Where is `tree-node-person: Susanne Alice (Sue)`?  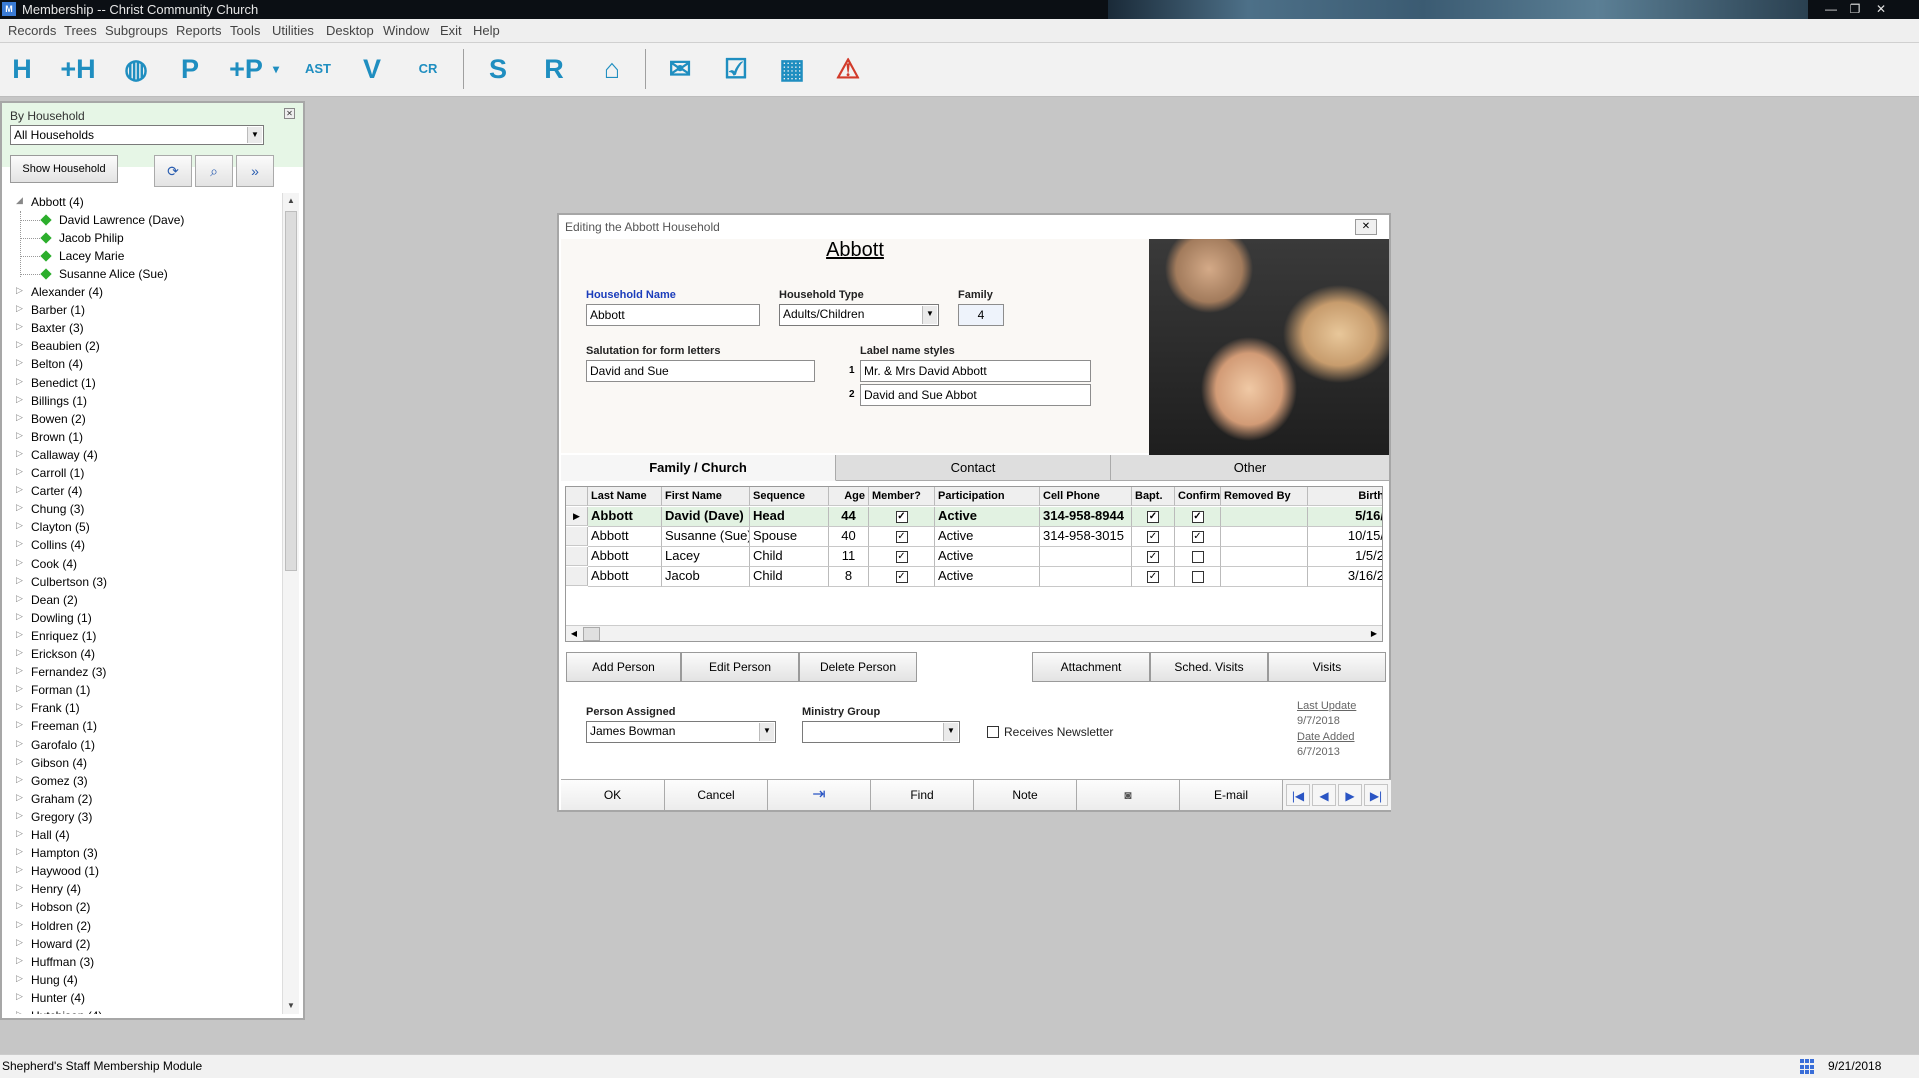 tree-node-person: Susanne Alice (Sue) is located at coordinates (141, 274).